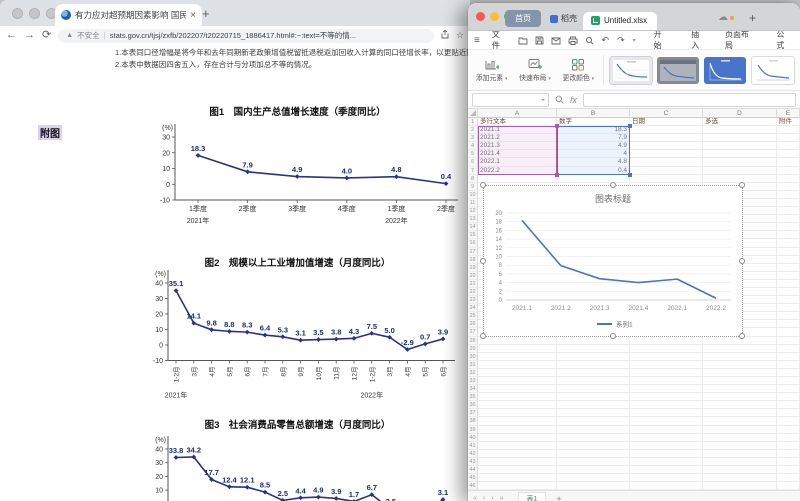  I want to click on menu-insert: 插入, so click(698, 40).